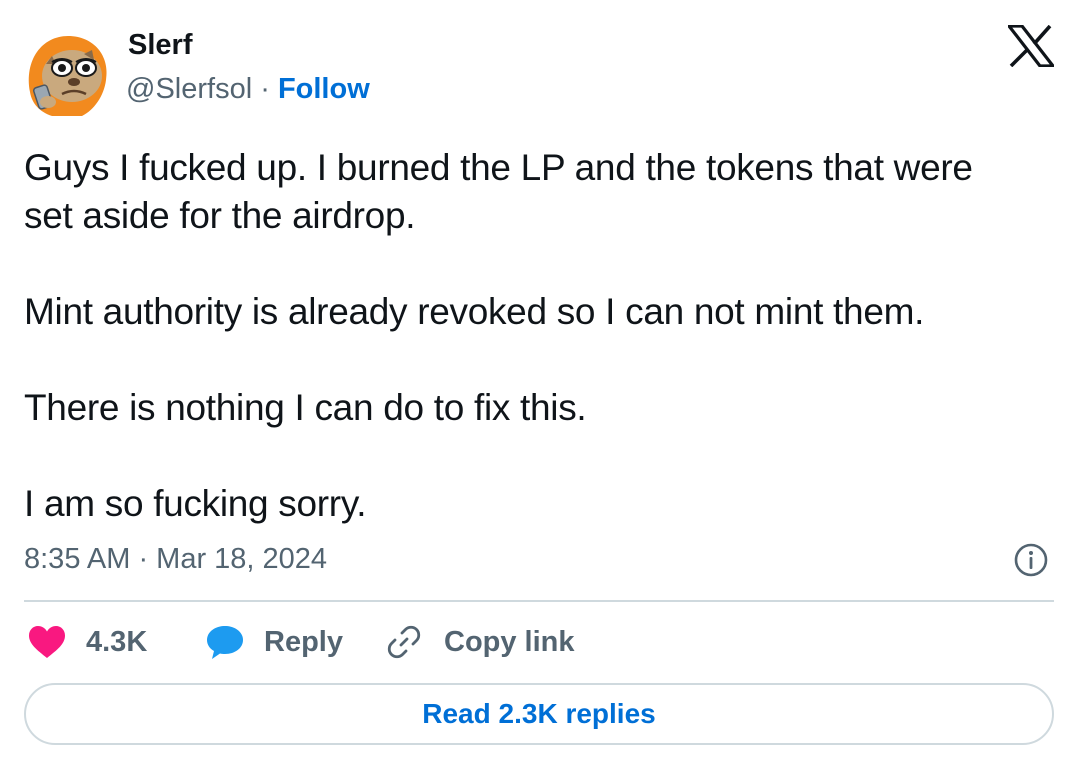  I want to click on divider, so click(539, 601).